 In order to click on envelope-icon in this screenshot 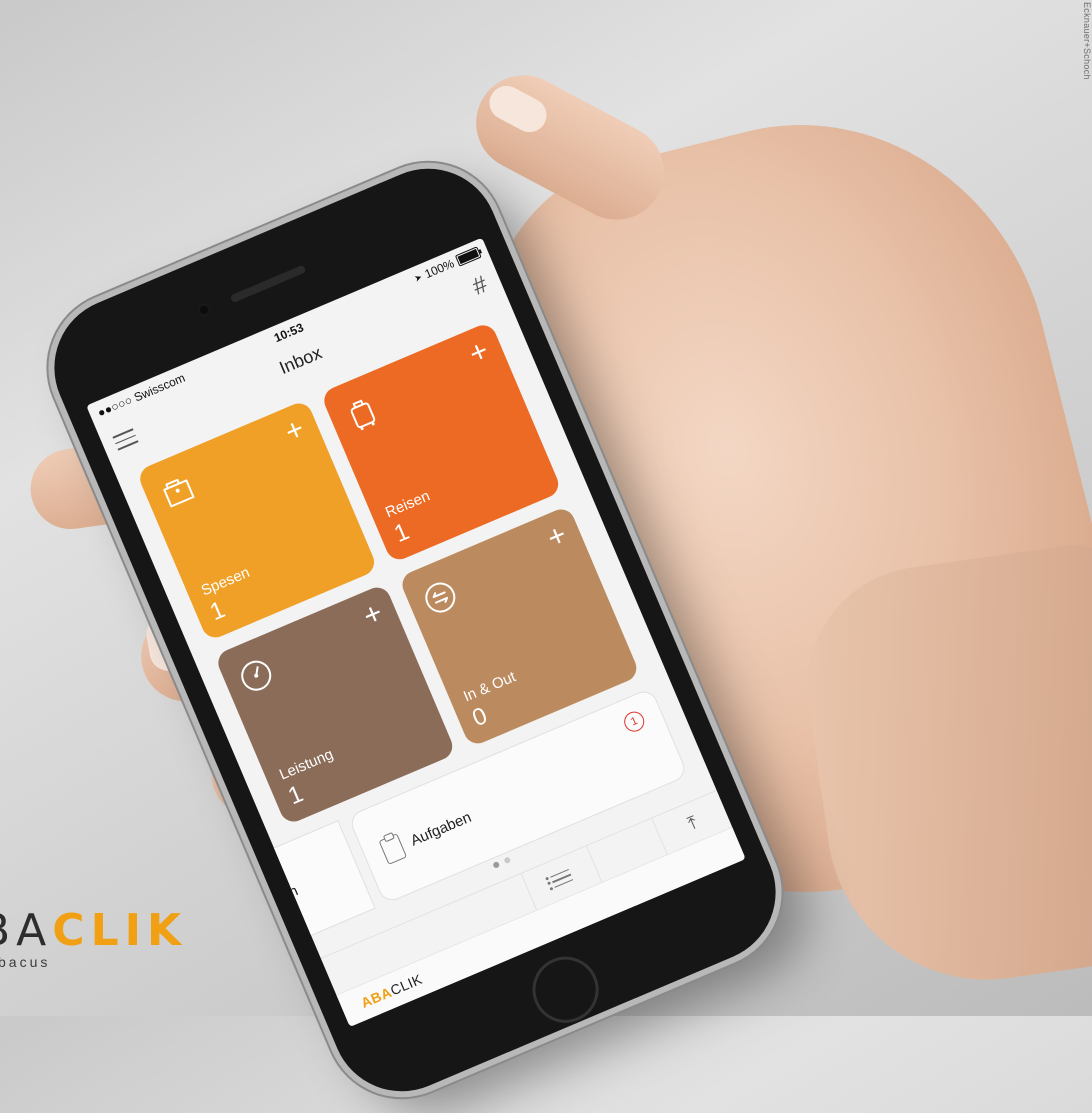, I will do `click(202, 930)`.